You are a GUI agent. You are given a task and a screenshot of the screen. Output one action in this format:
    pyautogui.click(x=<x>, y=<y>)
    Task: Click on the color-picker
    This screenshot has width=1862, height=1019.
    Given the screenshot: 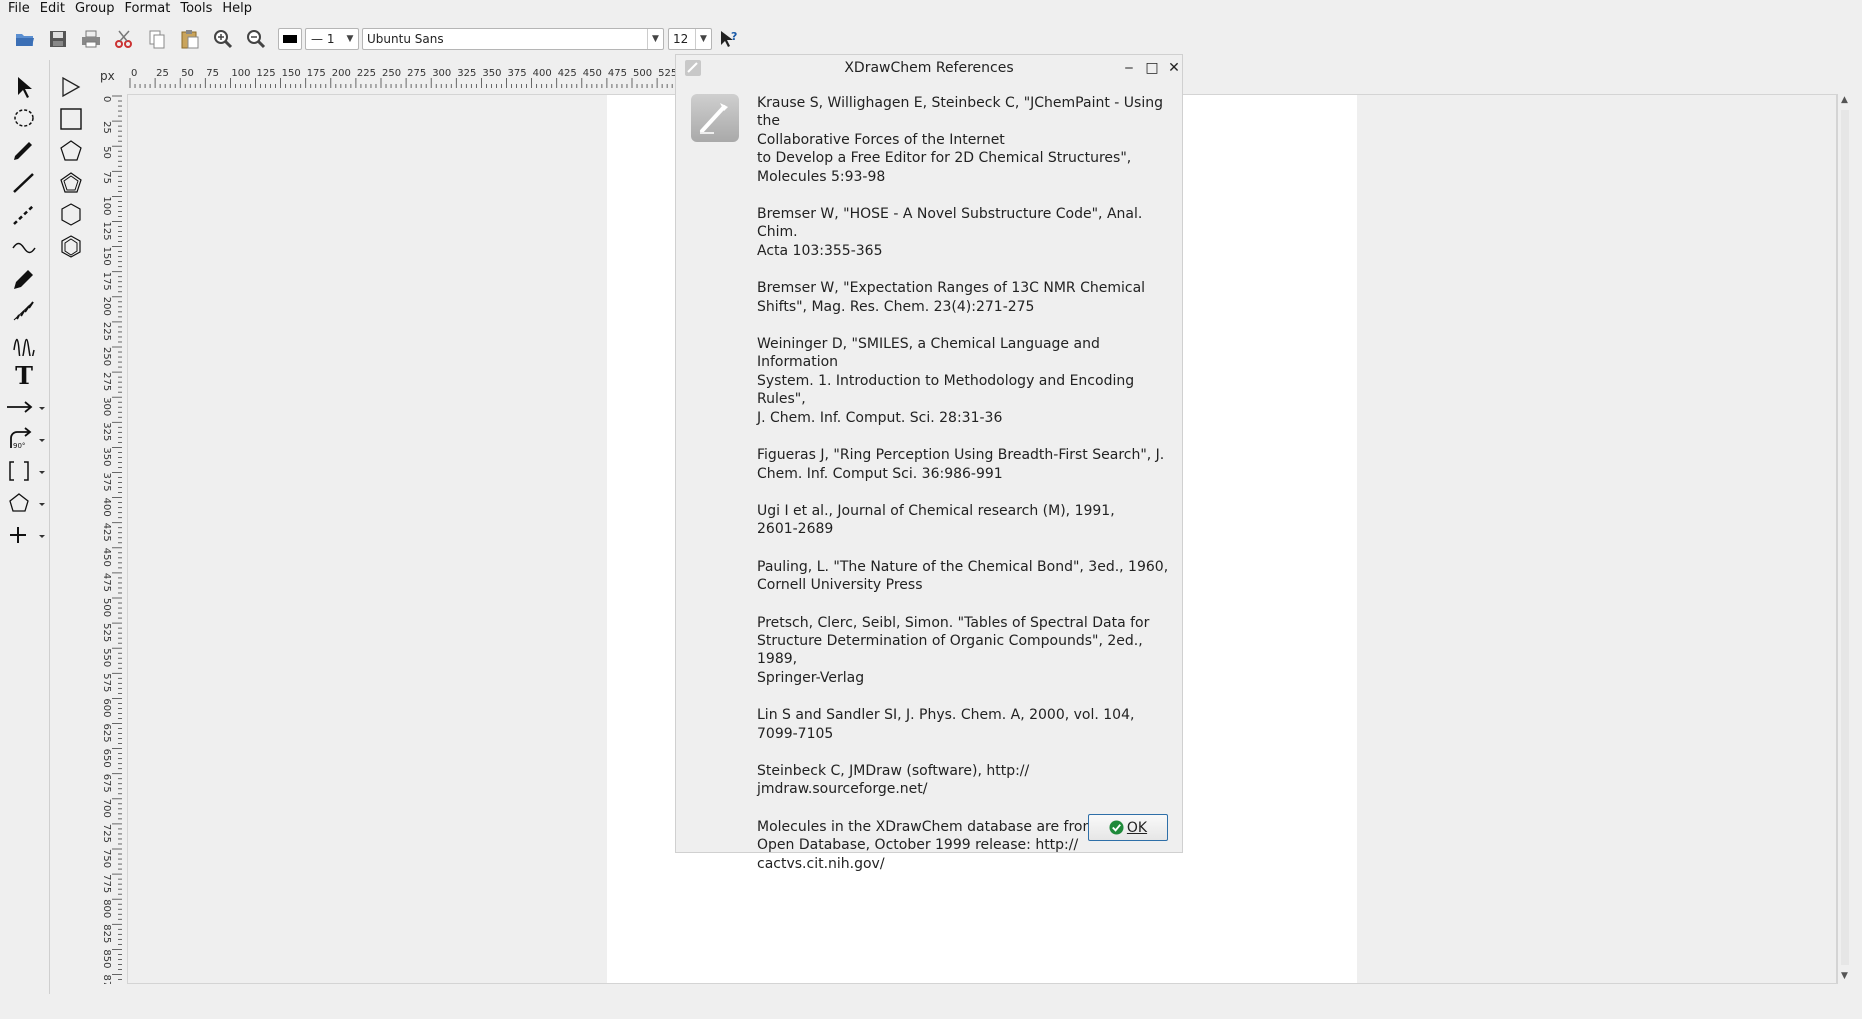 What is the action you would take?
    pyautogui.click(x=290, y=39)
    